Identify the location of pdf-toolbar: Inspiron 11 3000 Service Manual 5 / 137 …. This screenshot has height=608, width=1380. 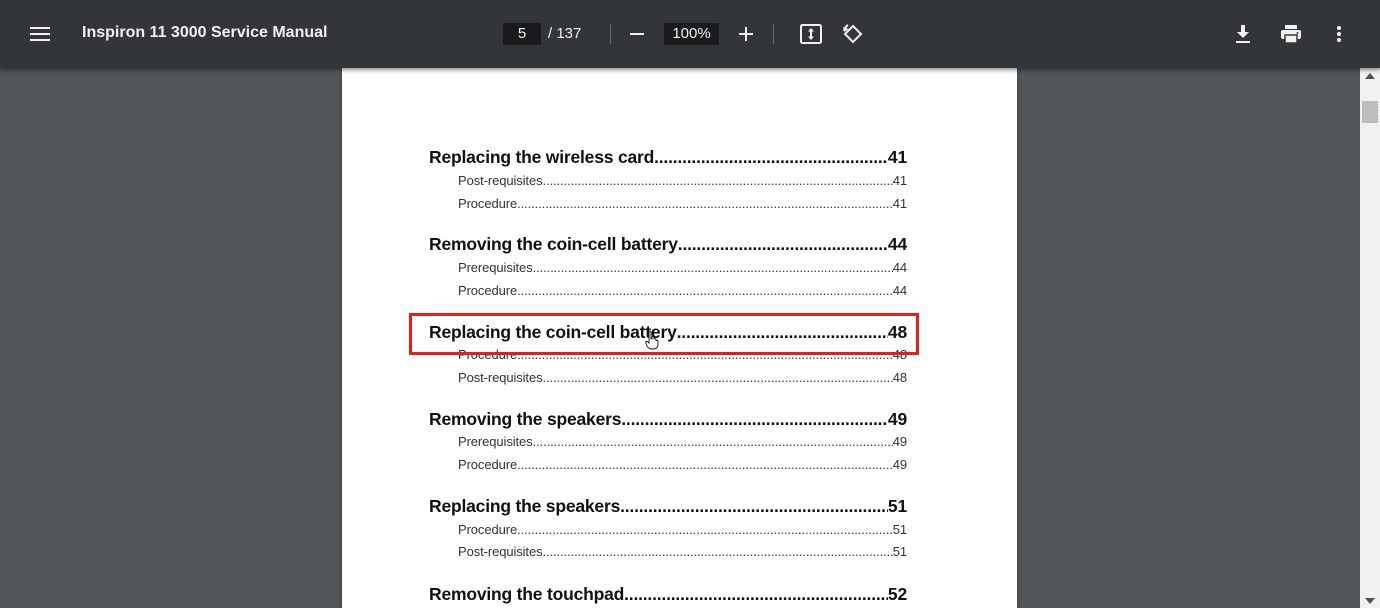
(690, 34).